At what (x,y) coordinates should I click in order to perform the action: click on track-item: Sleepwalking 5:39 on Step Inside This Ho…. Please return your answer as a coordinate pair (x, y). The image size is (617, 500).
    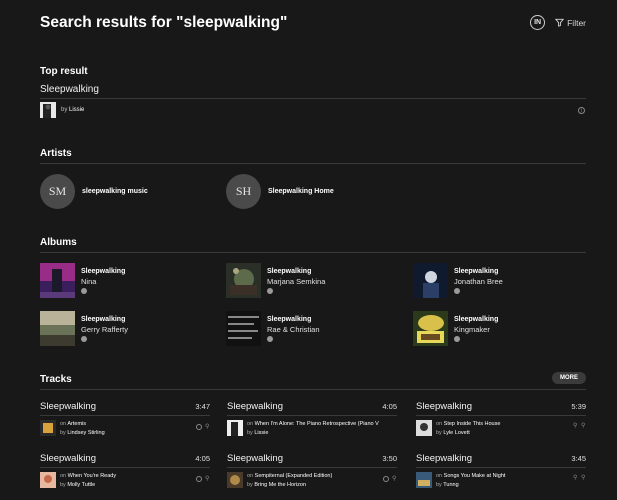
    Looking at the image, I should click on (501, 419).